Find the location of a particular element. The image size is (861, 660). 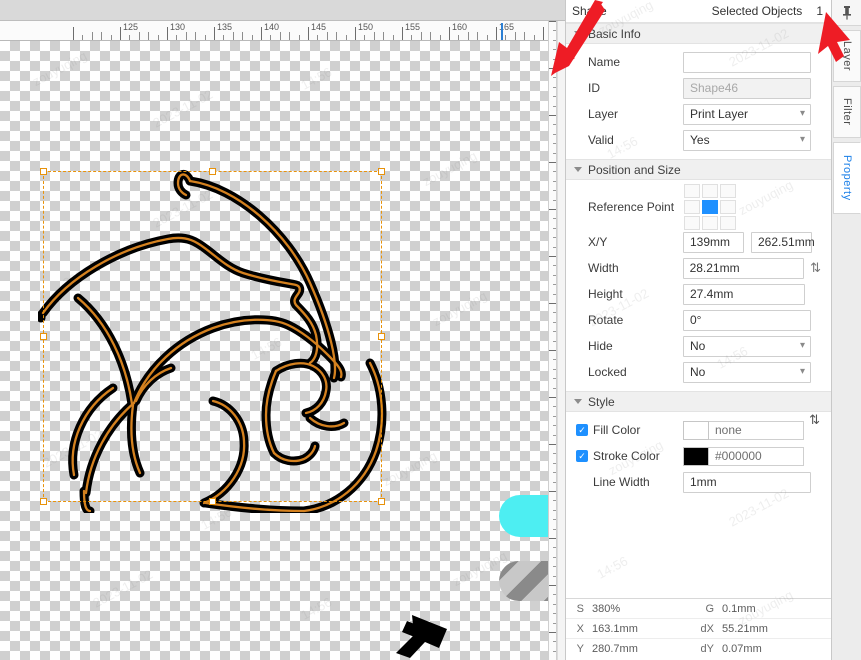

row-layer: Layer Print Layer ▾ is located at coordinates (698, 114).